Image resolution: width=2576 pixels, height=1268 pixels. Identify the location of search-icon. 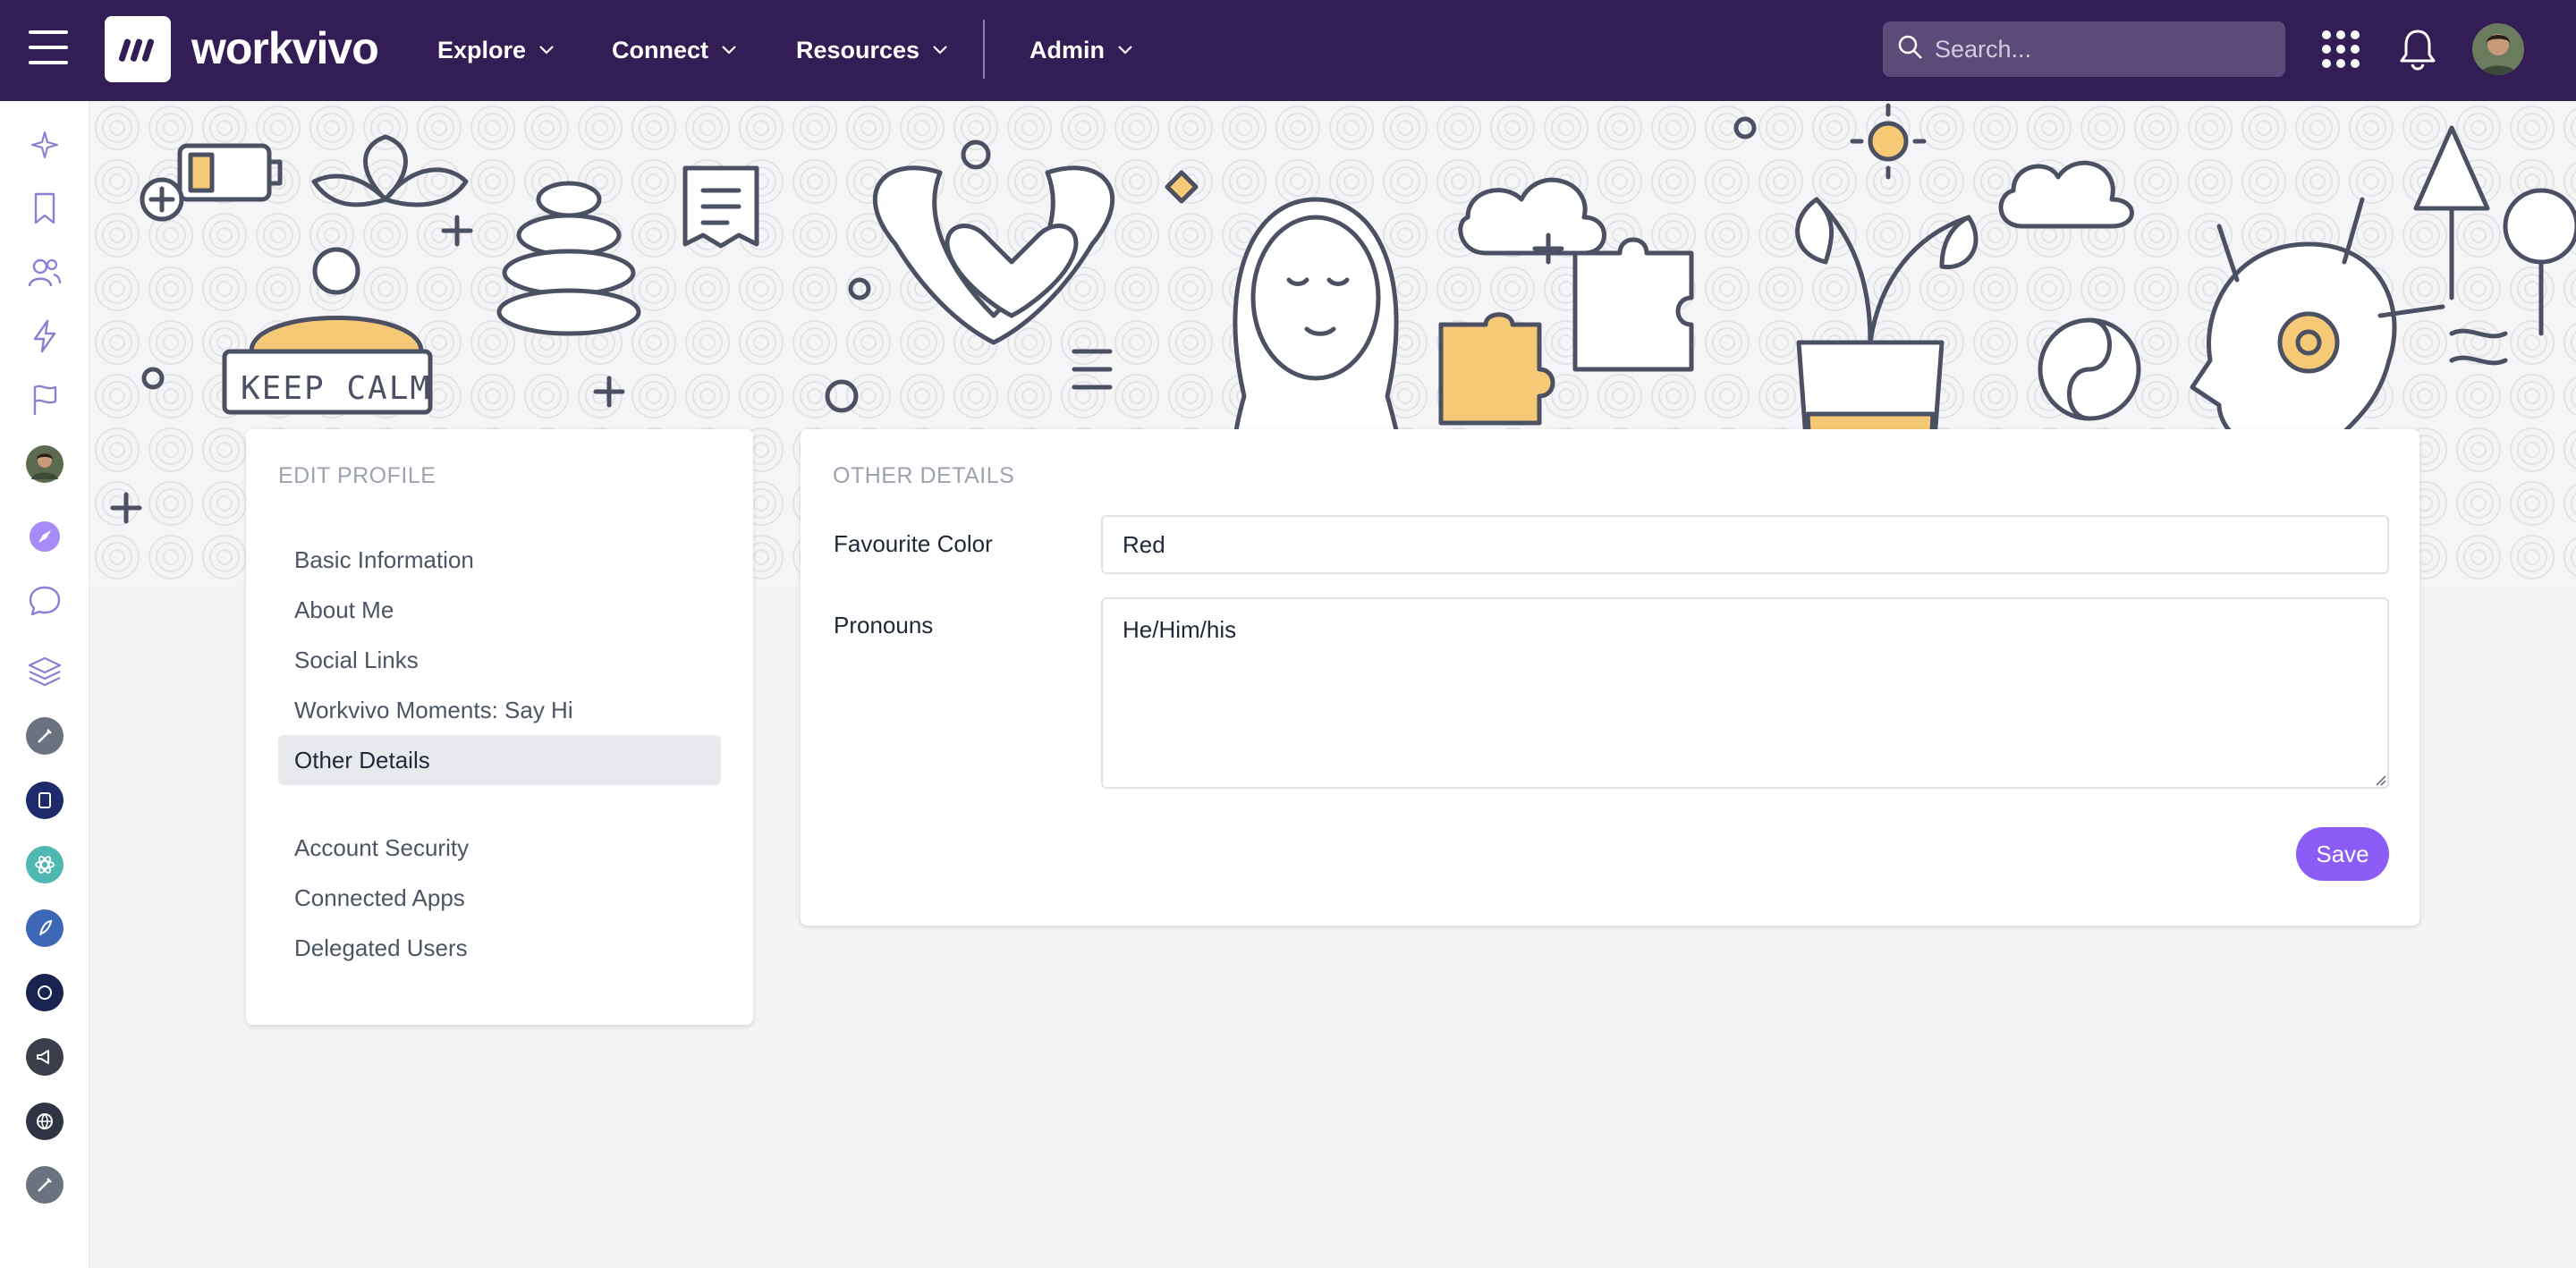
(1910, 49).